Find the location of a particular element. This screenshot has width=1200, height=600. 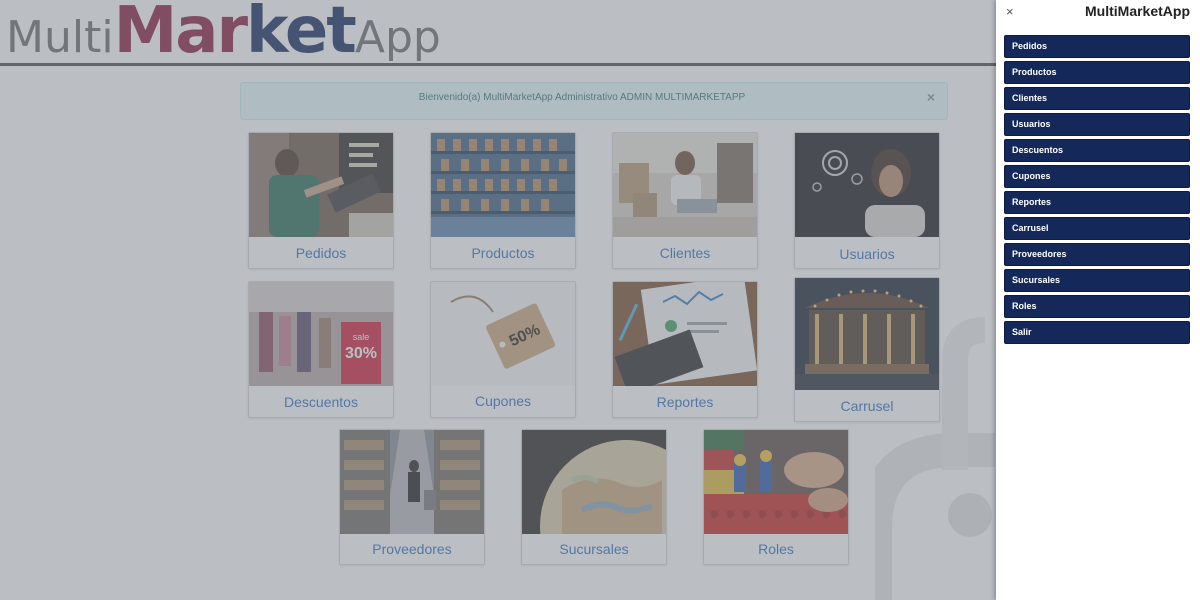

side-menu-title: MultiMarketApp is located at coordinates (1137, 11).